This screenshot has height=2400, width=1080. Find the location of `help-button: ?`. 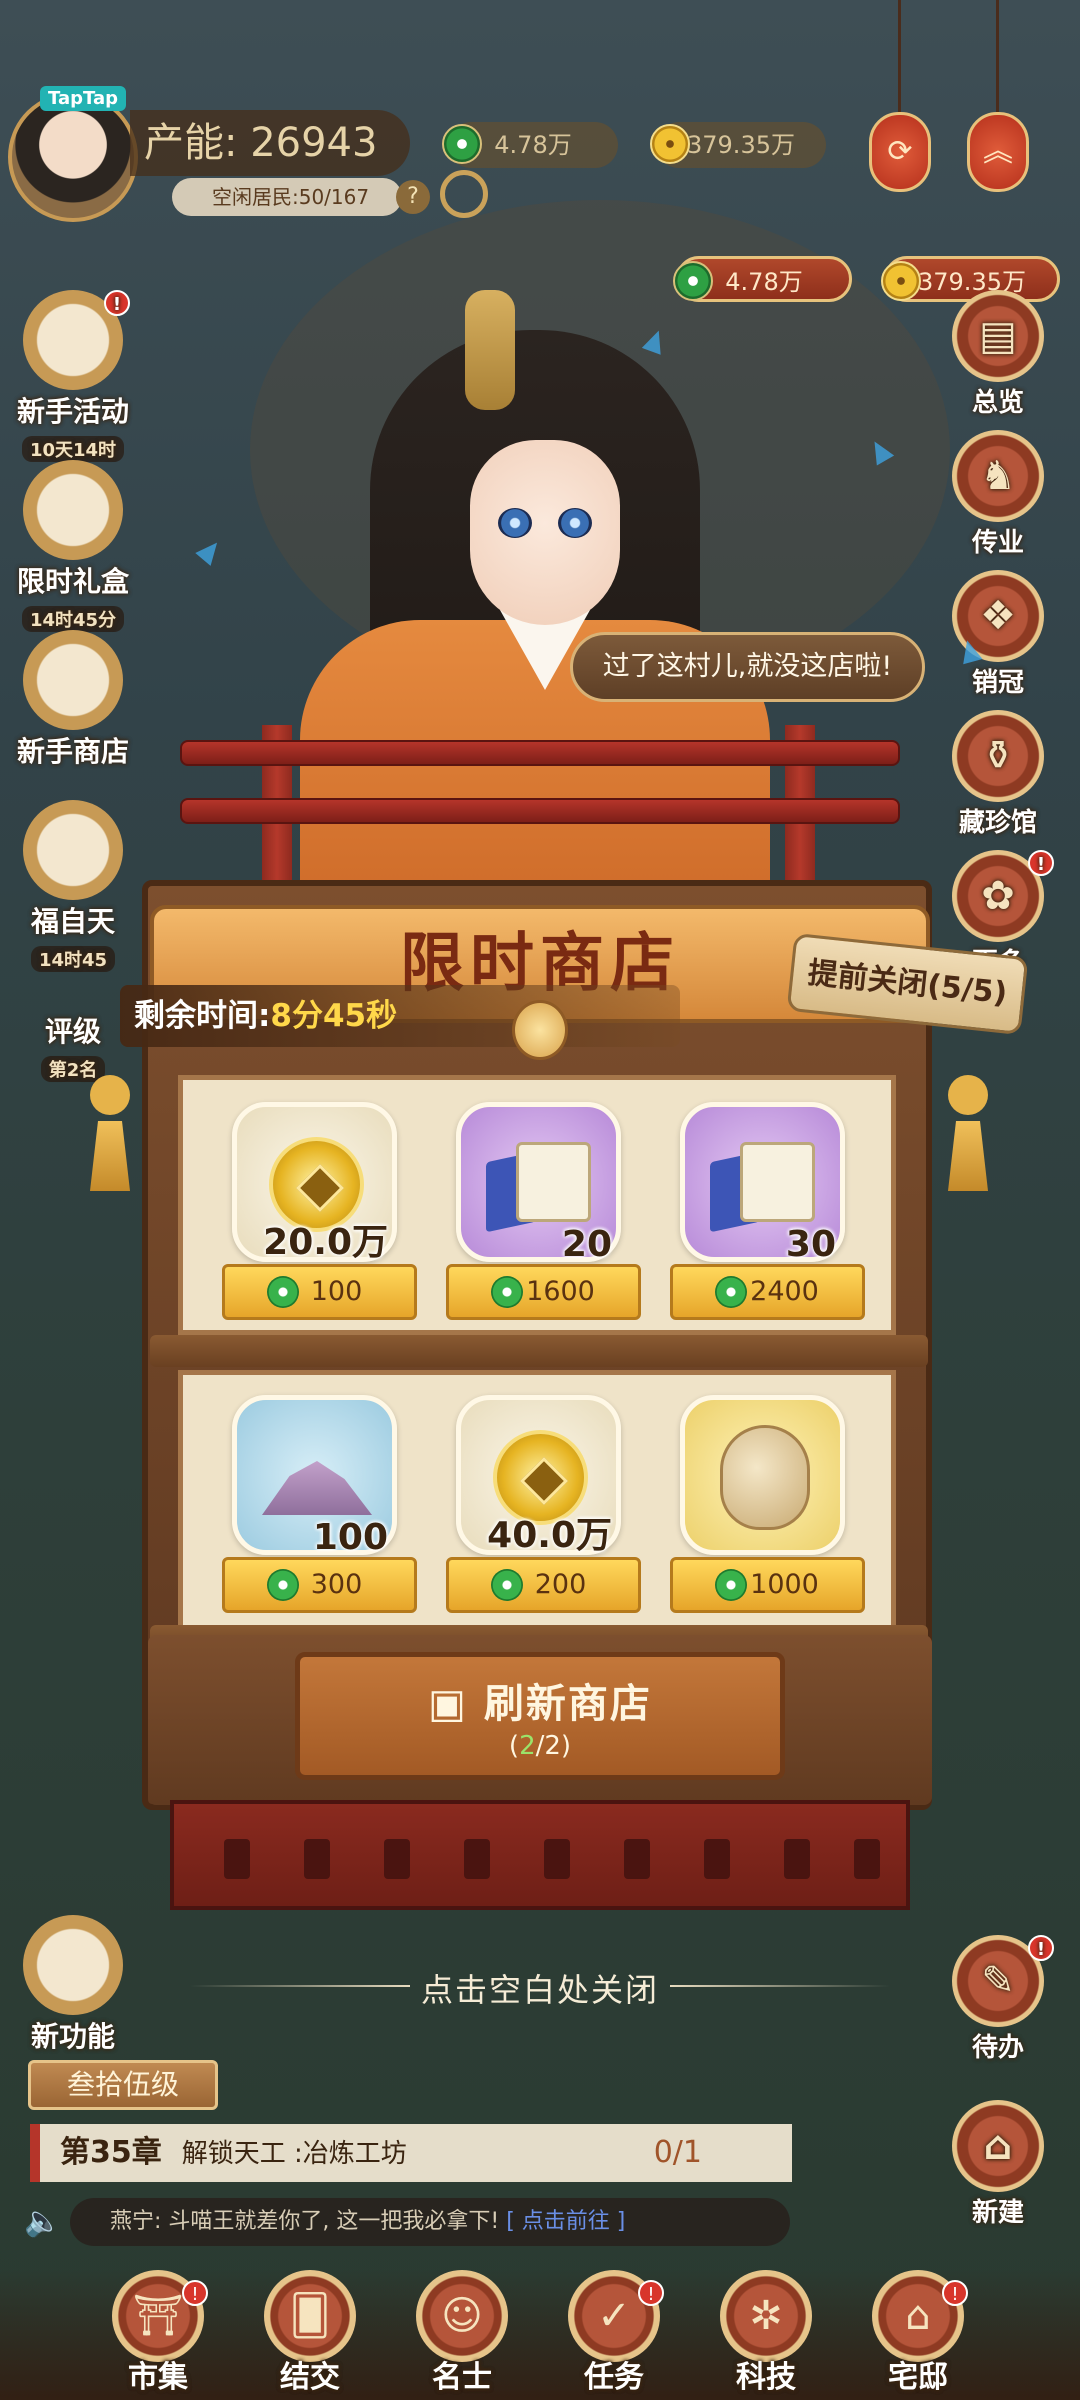

help-button: ? is located at coordinates (413, 197).